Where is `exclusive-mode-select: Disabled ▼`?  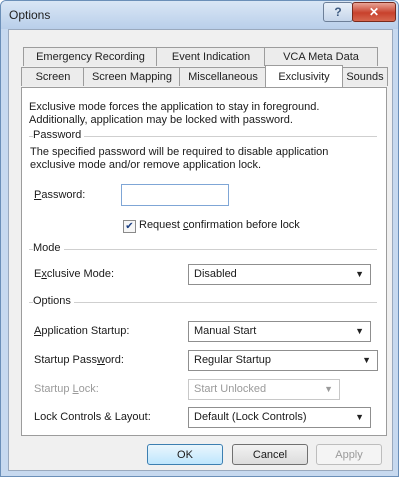 exclusive-mode-select: Disabled ▼ is located at coordinates (279, 274).